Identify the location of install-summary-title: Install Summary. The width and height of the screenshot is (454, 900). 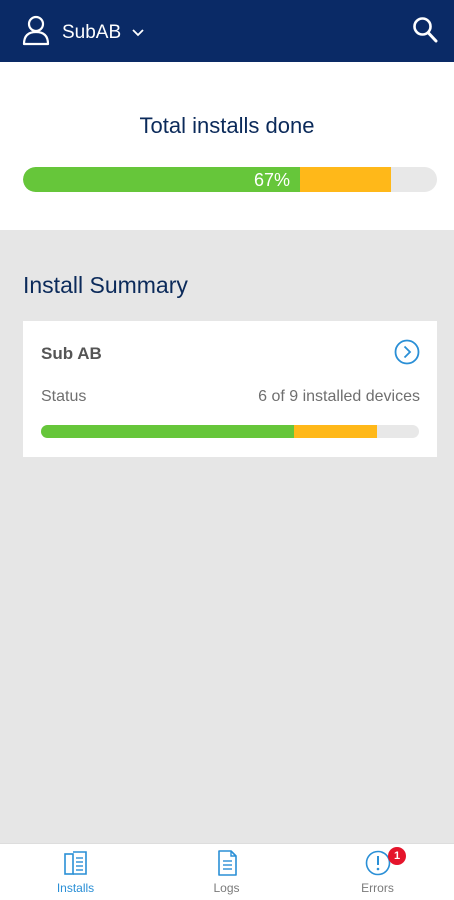
(105, 285).